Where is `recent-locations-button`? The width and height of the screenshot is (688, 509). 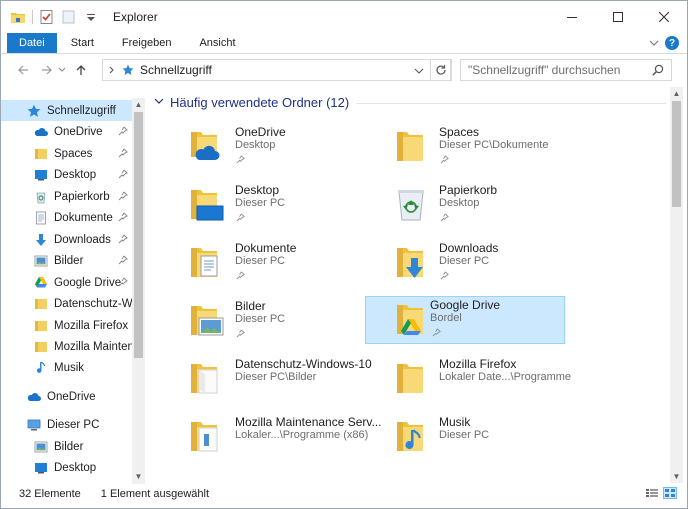
recent-locations-button is located at coordinates (62, 70).